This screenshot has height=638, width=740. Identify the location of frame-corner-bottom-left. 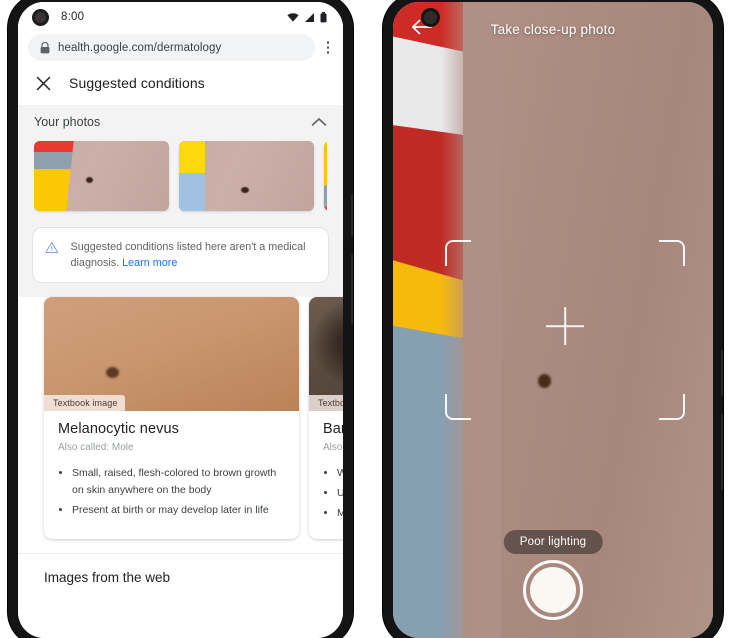
(458, 407).